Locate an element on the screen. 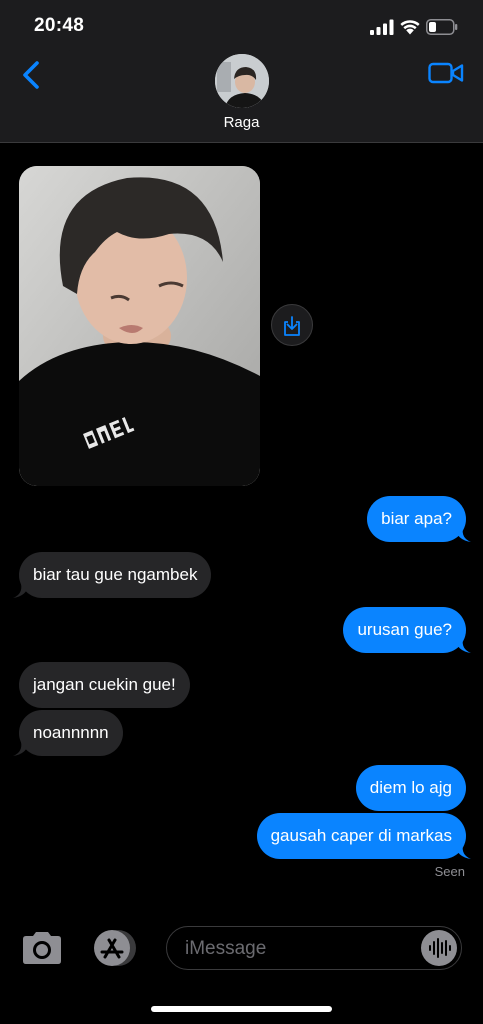  back-chevron-icon is located at coordinates (32, 75).